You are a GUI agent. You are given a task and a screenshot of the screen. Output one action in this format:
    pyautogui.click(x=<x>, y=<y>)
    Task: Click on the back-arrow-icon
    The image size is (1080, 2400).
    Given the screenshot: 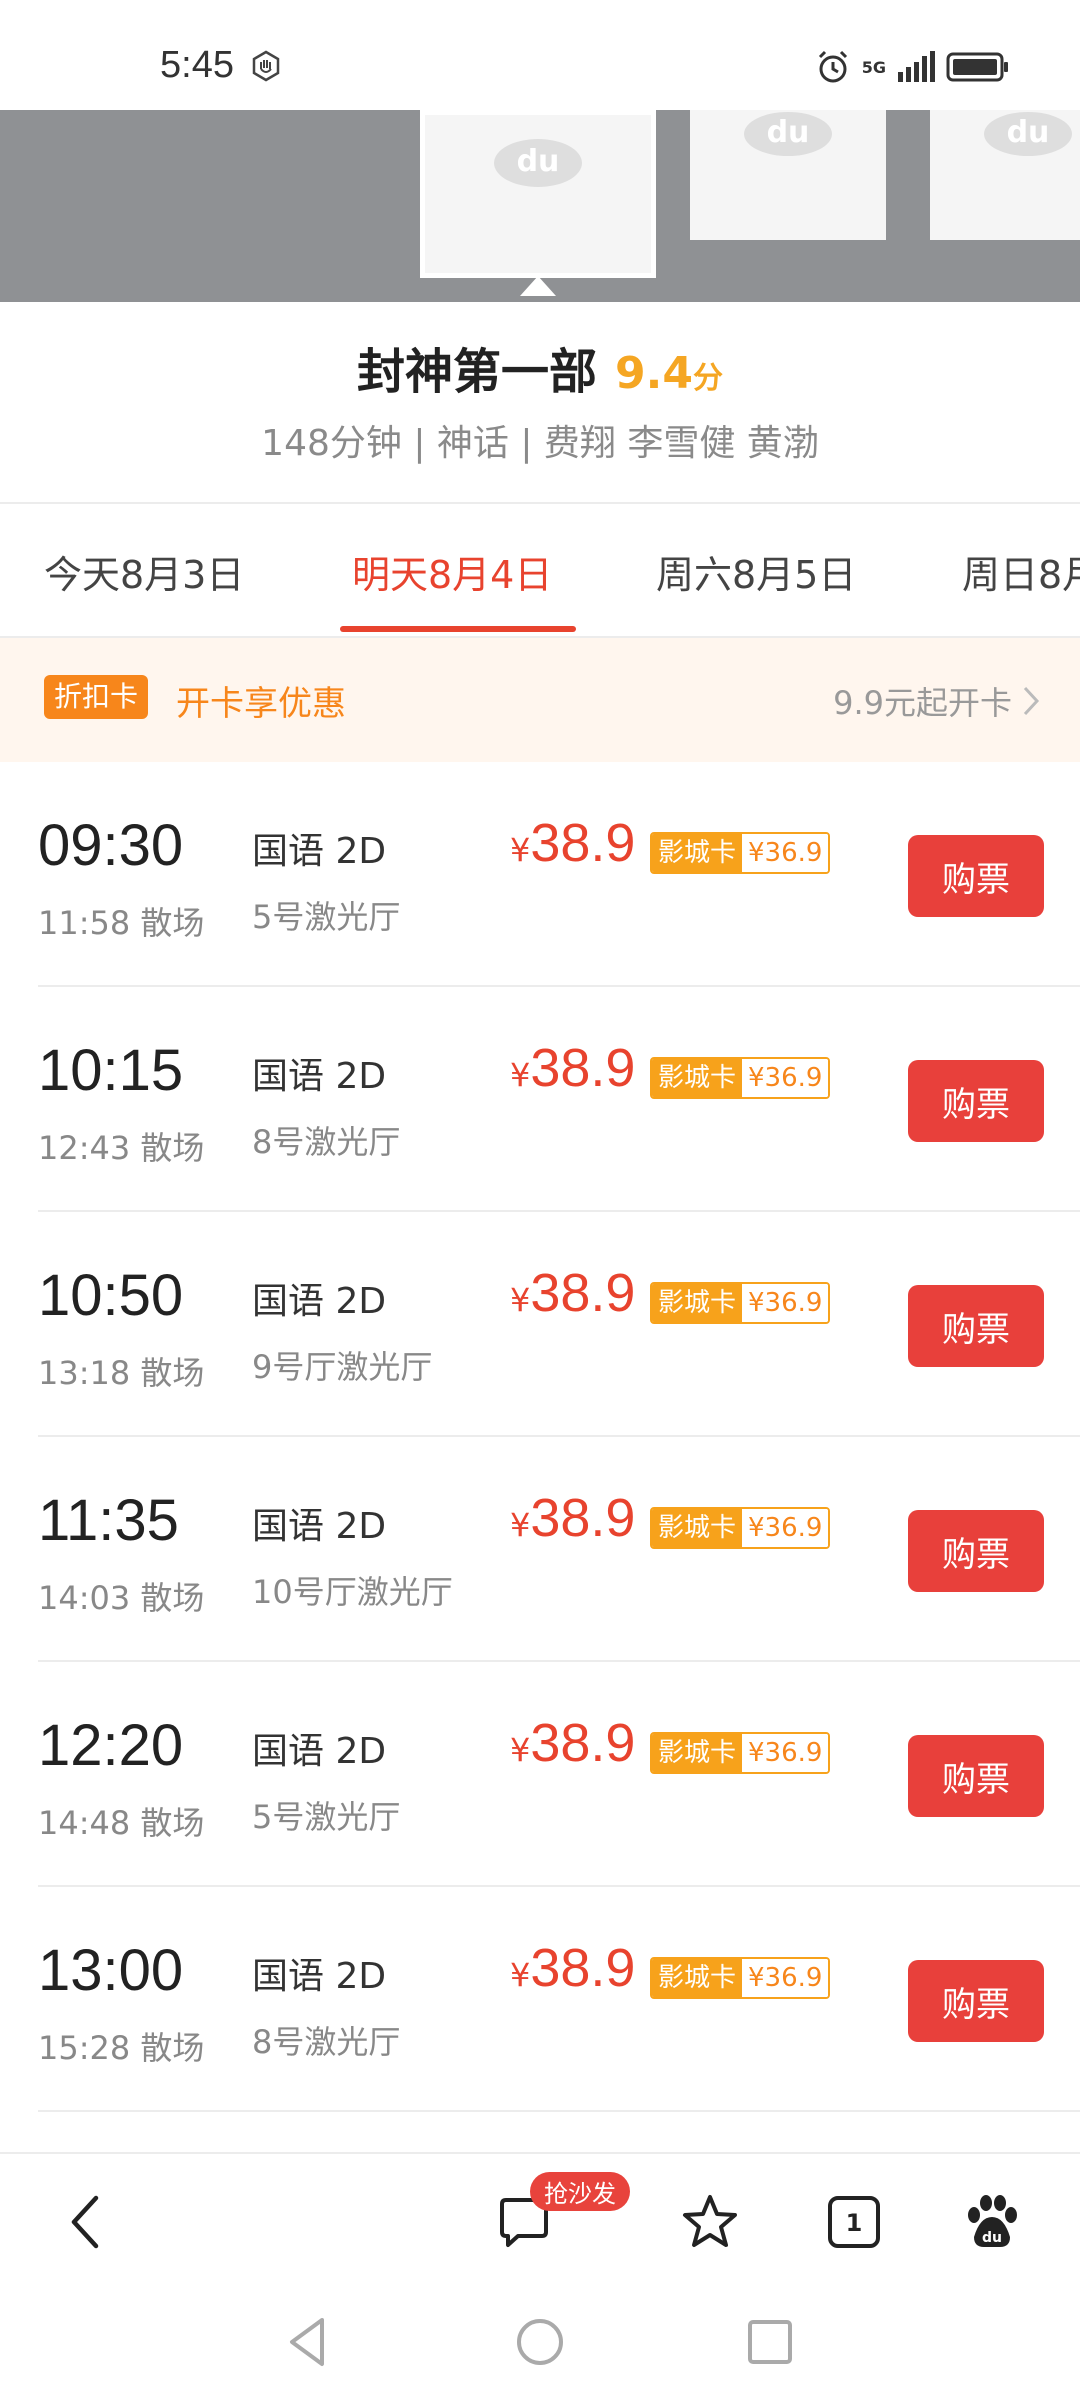 What is the action you would take?
    pyautogui.click(x=86, y=2222)
    